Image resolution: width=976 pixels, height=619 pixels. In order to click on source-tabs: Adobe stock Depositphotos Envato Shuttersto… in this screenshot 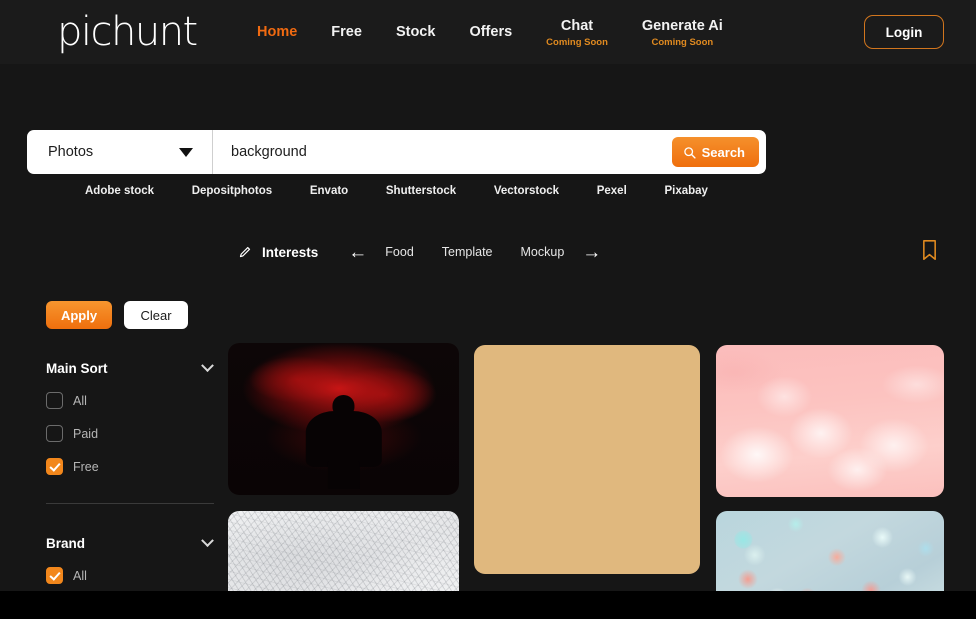, I will do `click(396, 191)`.